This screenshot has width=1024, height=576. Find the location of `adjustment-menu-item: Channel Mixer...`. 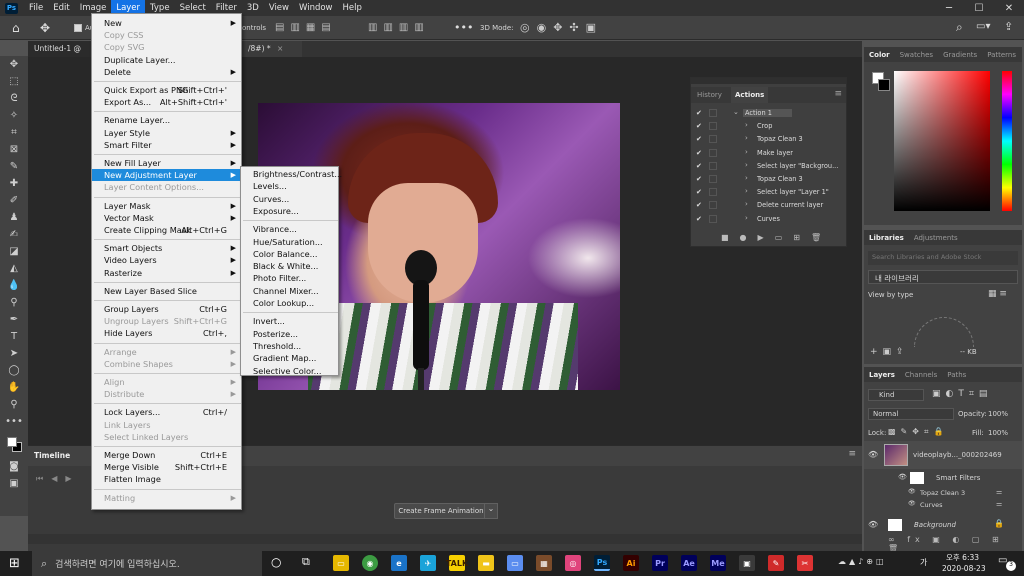

adjustment-menu-item: Channel Mixer... is located at coordinates (289, 291).